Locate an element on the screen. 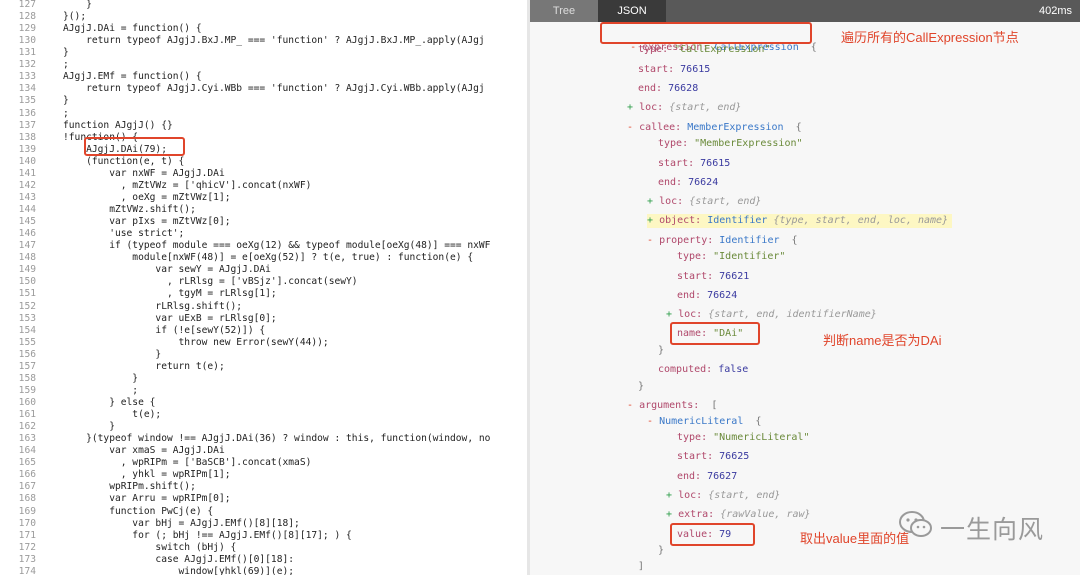 The width and height of the screenshot is (1080, 575). node-property: - property: Identifier { is located at coordinates (722, 241).